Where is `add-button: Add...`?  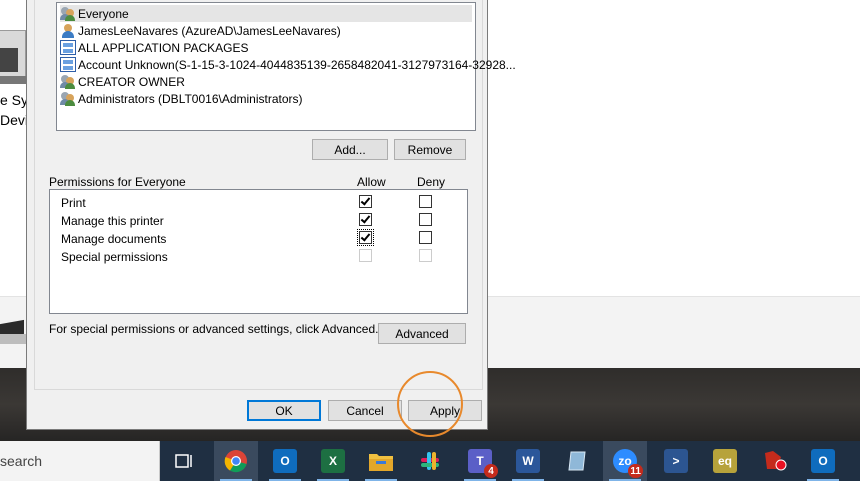
add-button: Add... is located at coordinates (350, 149).